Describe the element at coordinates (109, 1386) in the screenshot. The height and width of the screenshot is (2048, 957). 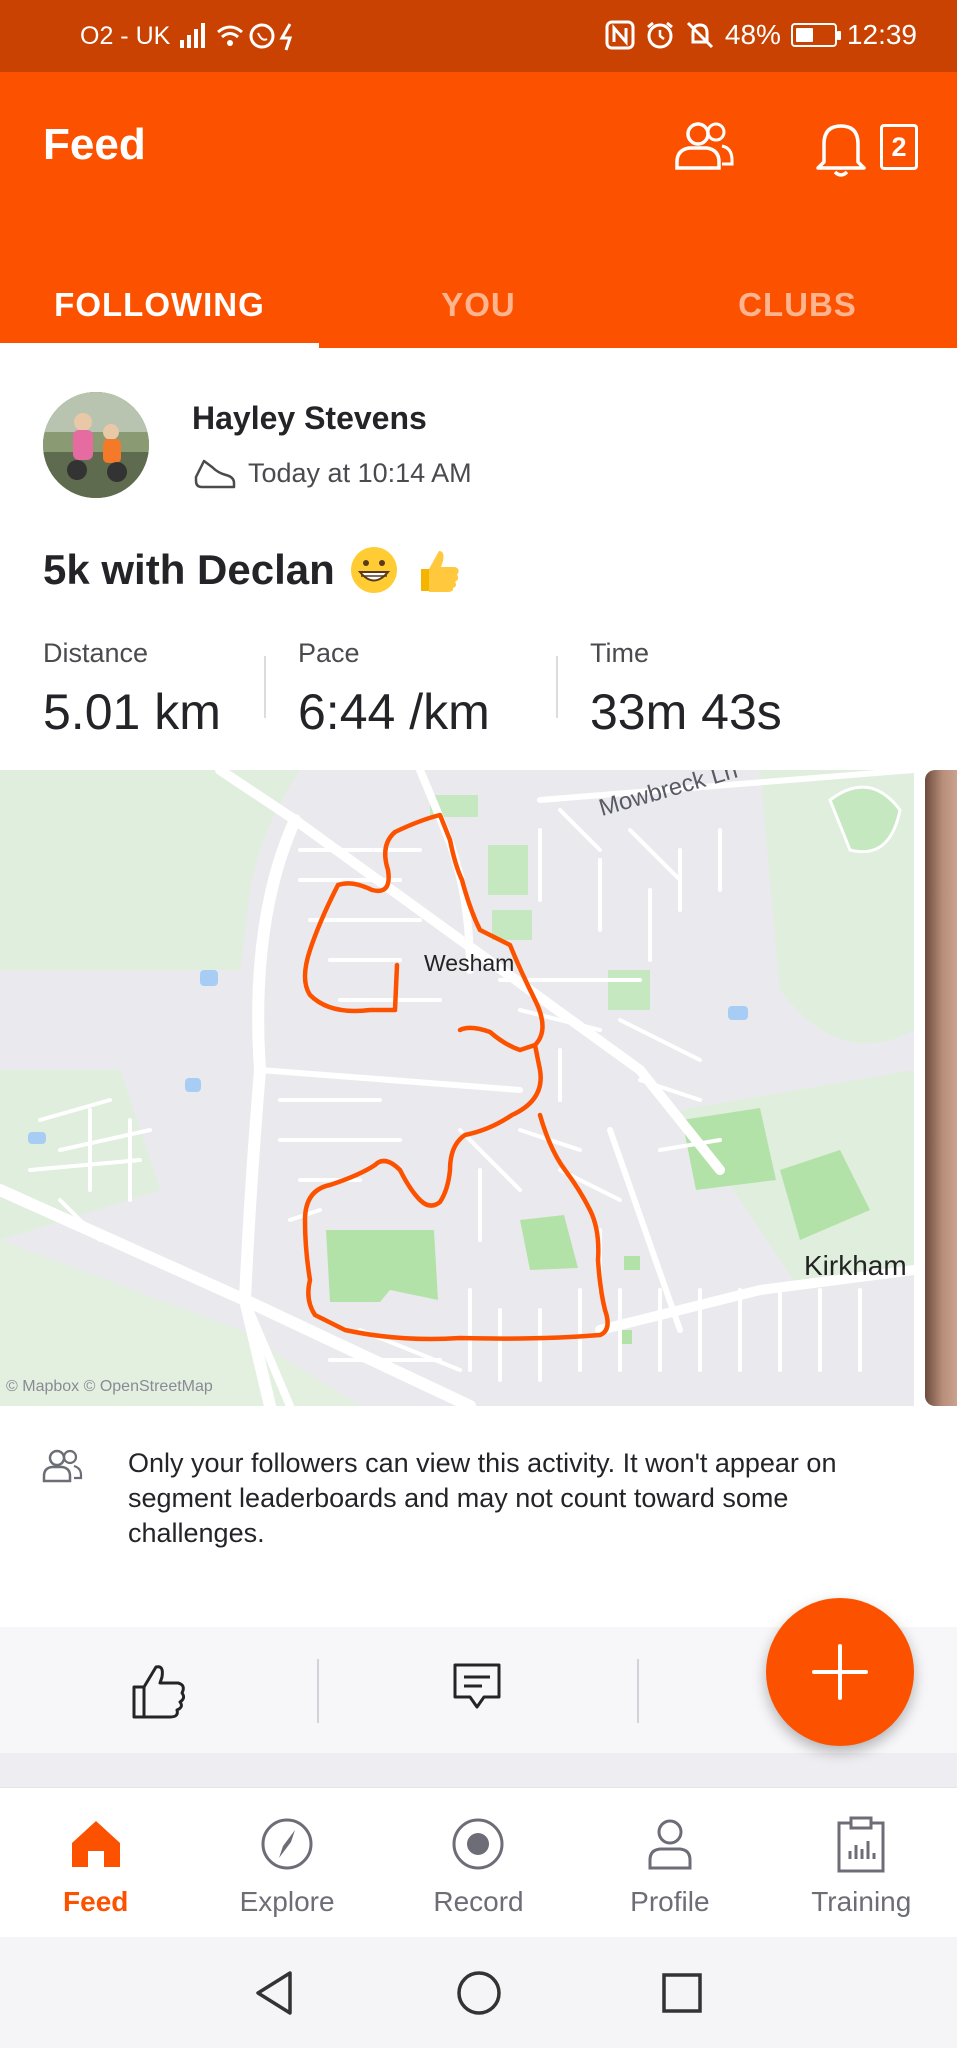
I see `map-attribution: © Mapbox © OpenStreetMap` at that location.